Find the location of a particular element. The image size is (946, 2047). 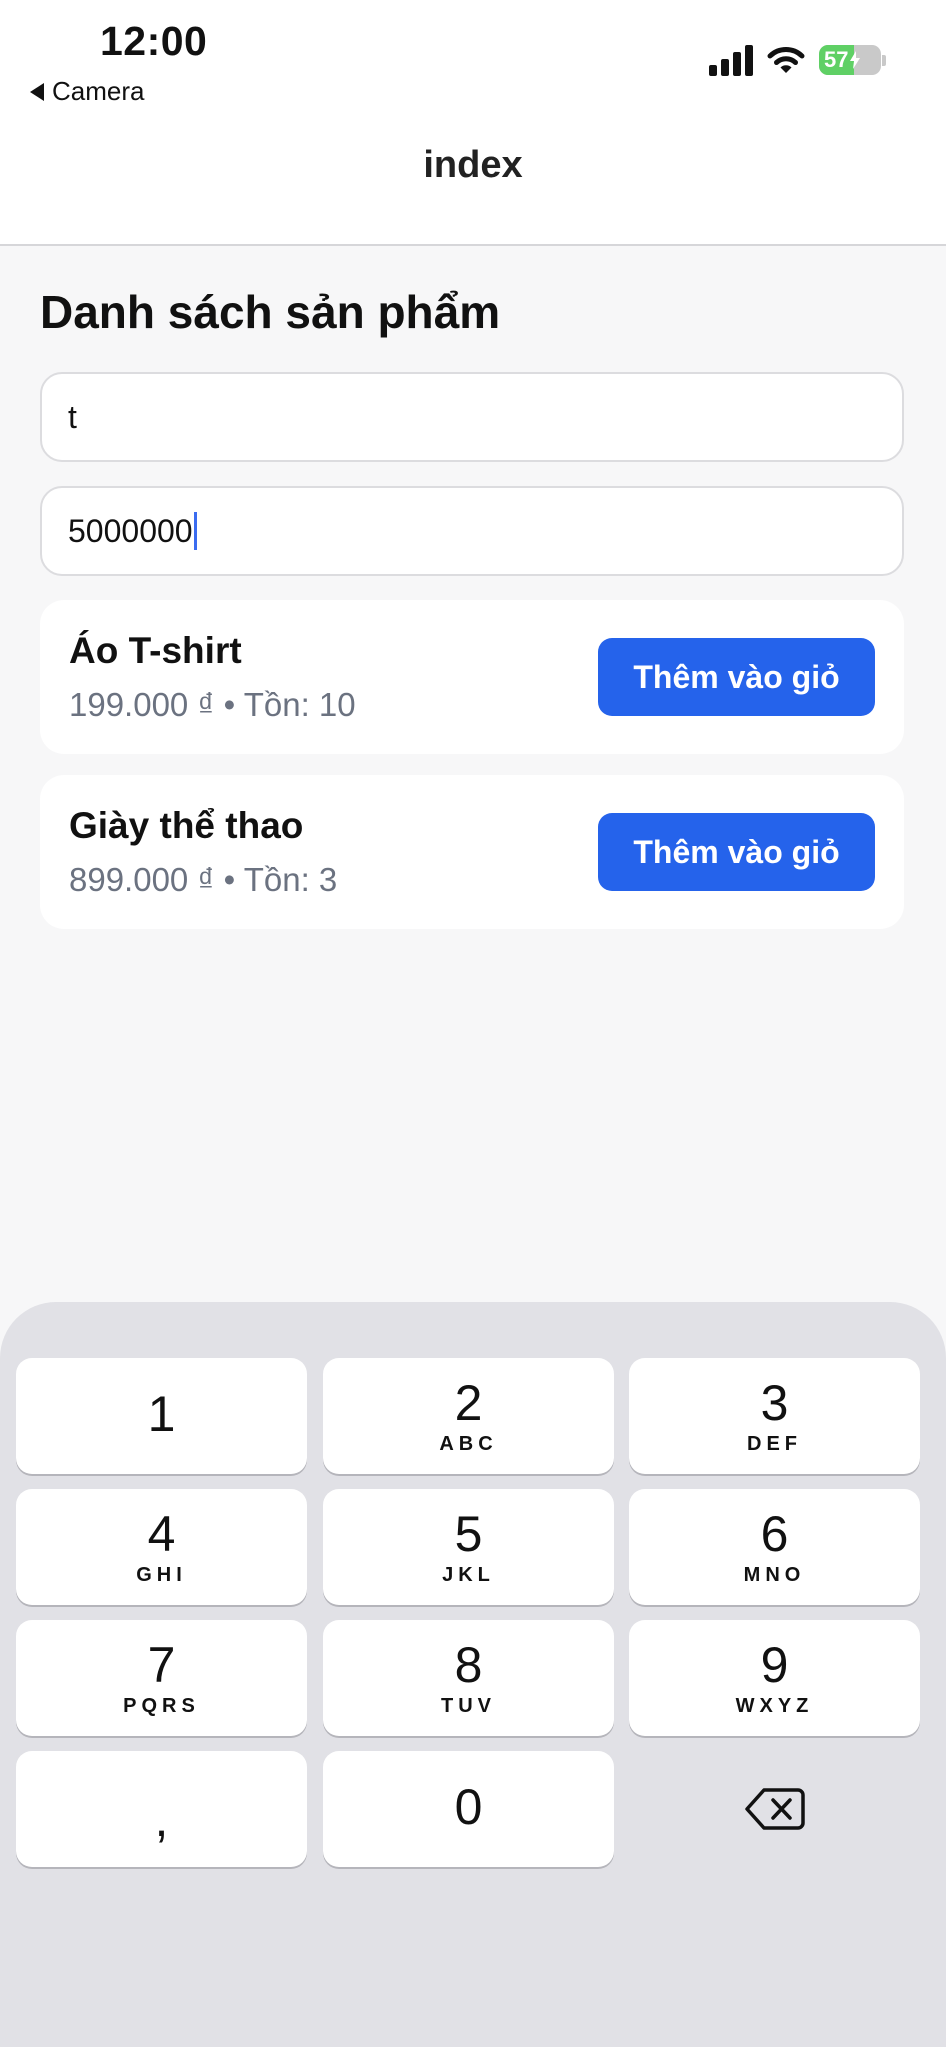

key-4: 4 GHI is located at coordinates (161, 1547).